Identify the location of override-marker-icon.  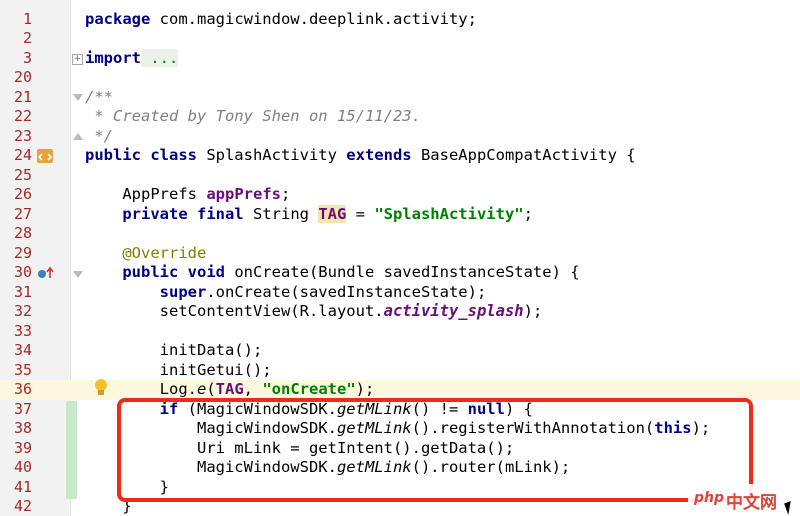
(46, 272).